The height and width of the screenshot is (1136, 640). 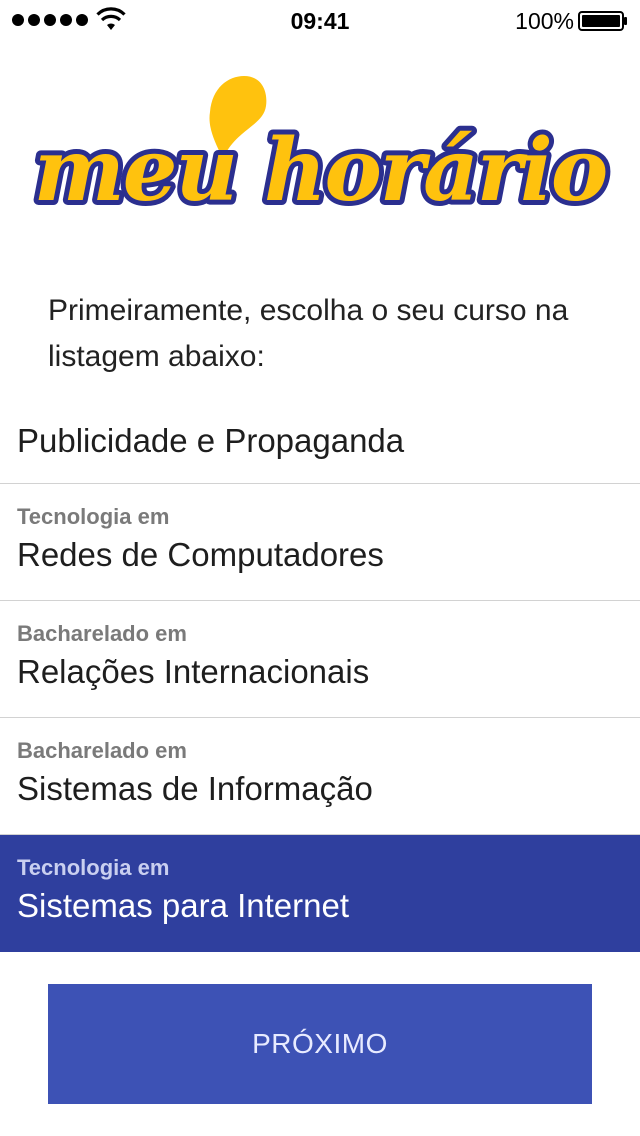 I want to click on course-item-publicidade-e-propaganda: Publicidade e Propaganda, so click(x=320, y=442).